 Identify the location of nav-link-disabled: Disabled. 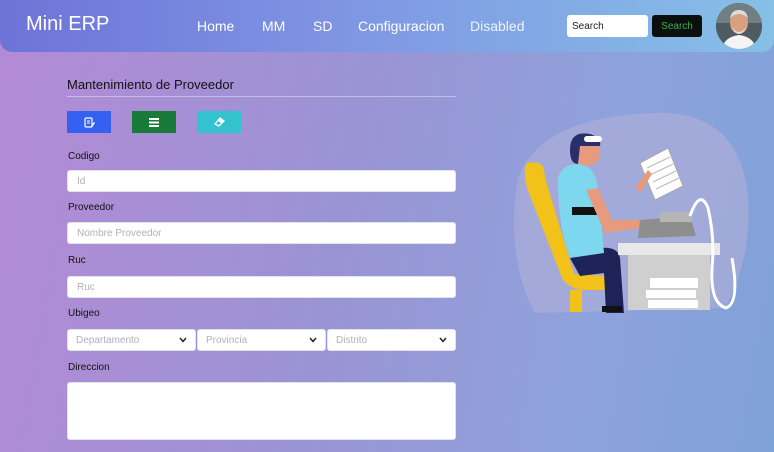
(497, 26).